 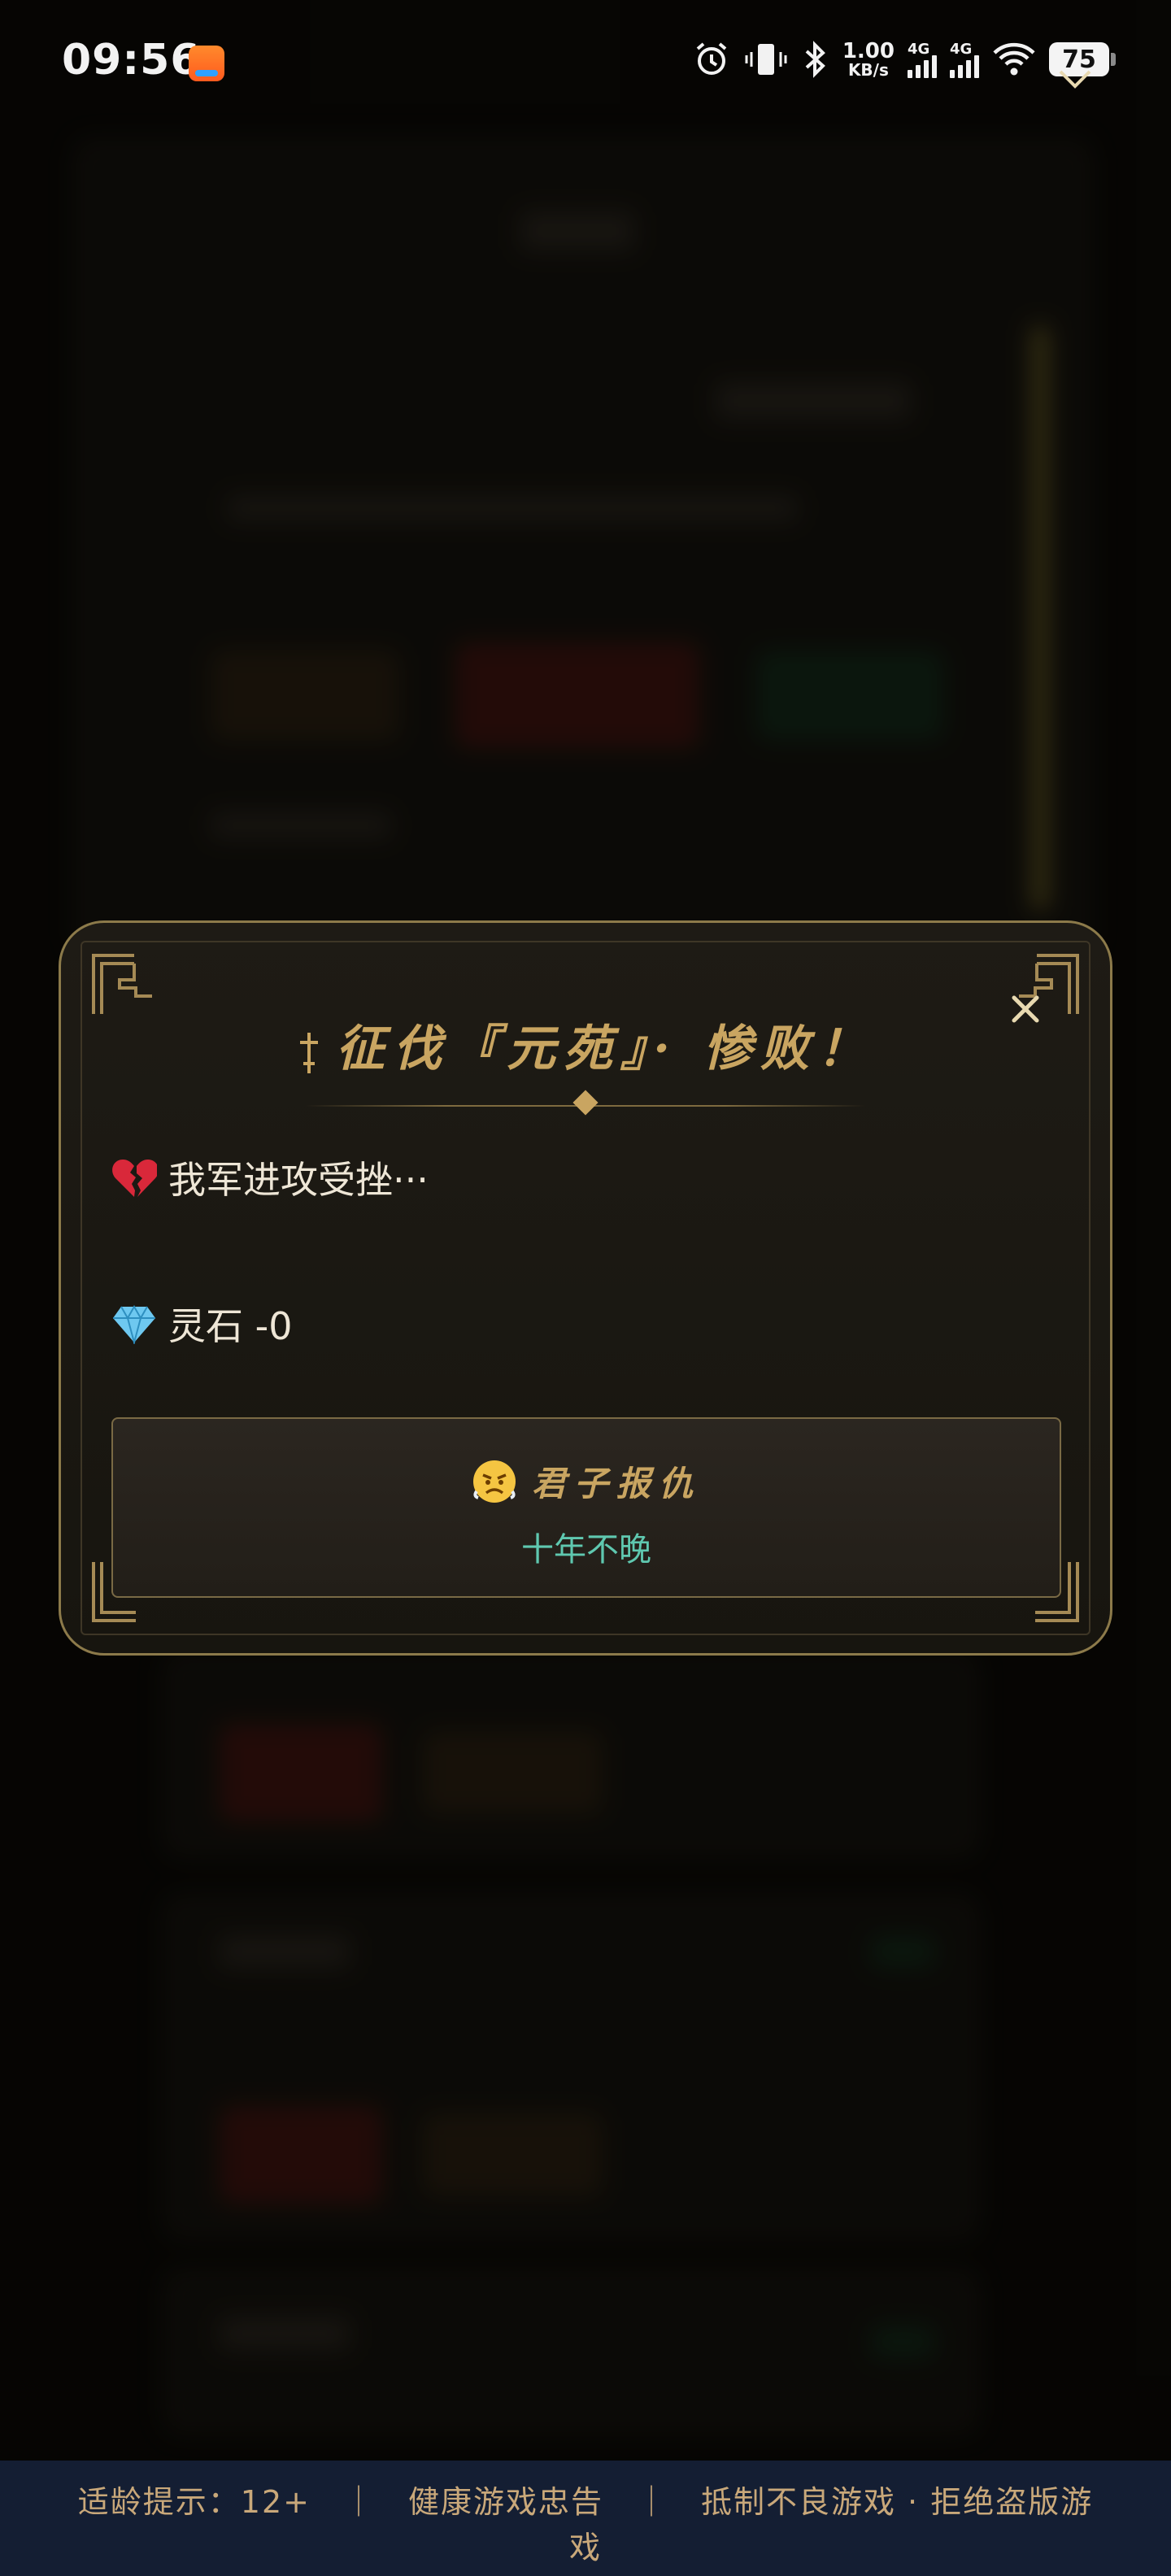 I want to click on broken-heart-icon, so click(x=134, y=1178).